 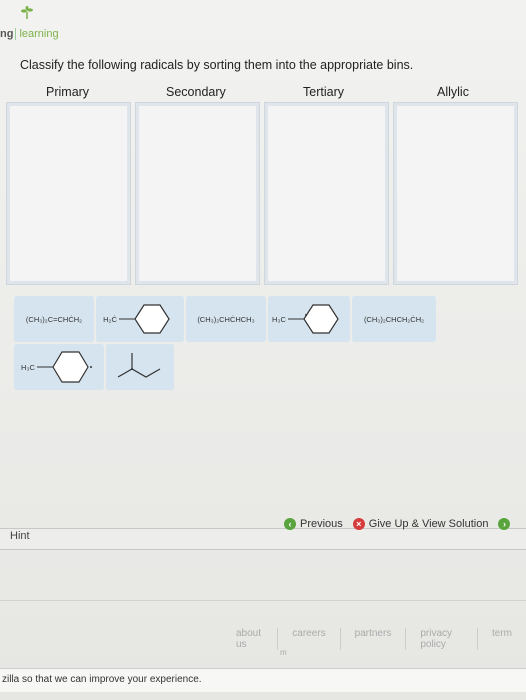 What do you see at coordinates (504, 524) in the screenshot?
I see `continue-icon: ›` at bounding box center [504, 524].